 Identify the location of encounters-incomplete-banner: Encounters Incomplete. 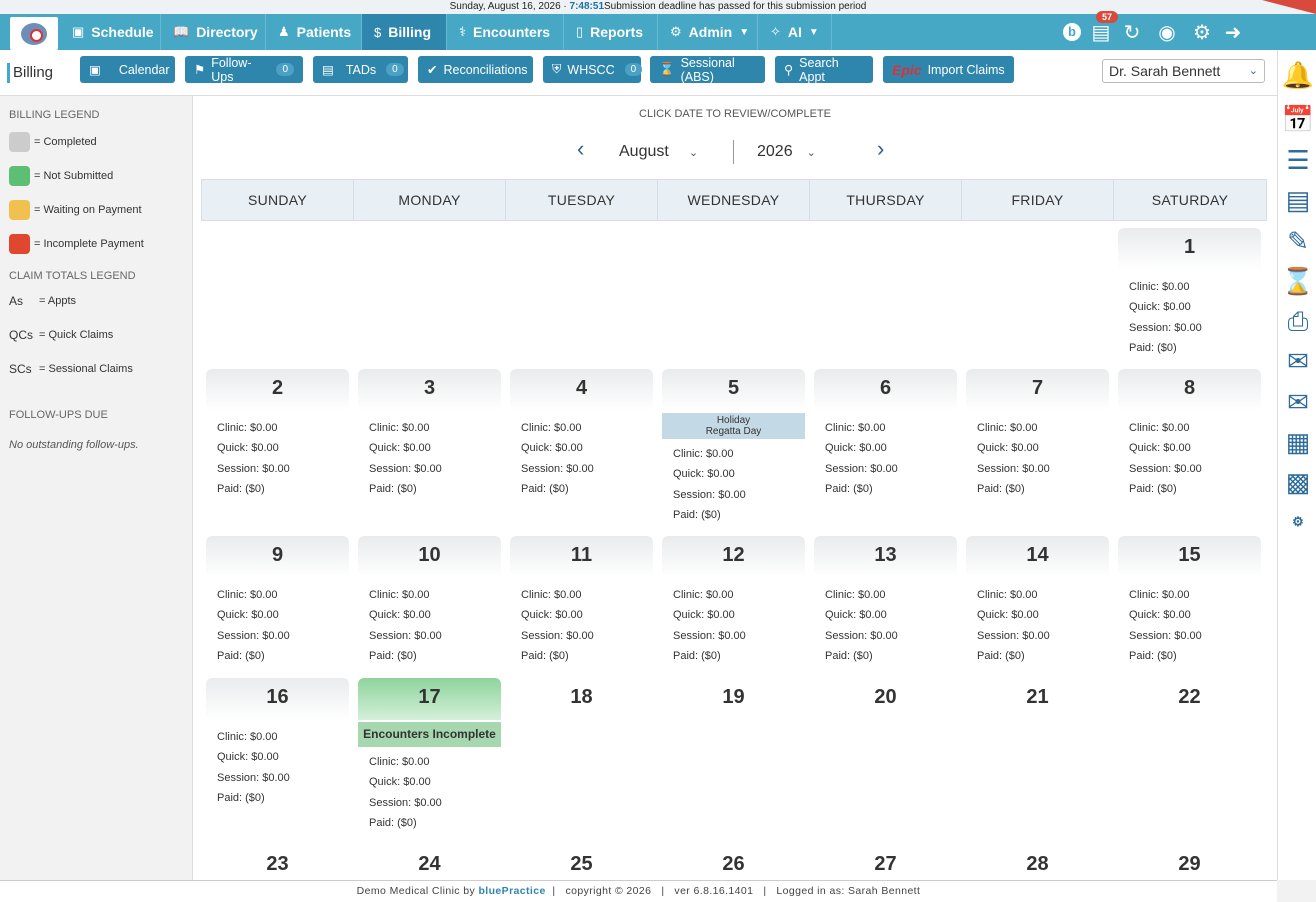
(429, 734).